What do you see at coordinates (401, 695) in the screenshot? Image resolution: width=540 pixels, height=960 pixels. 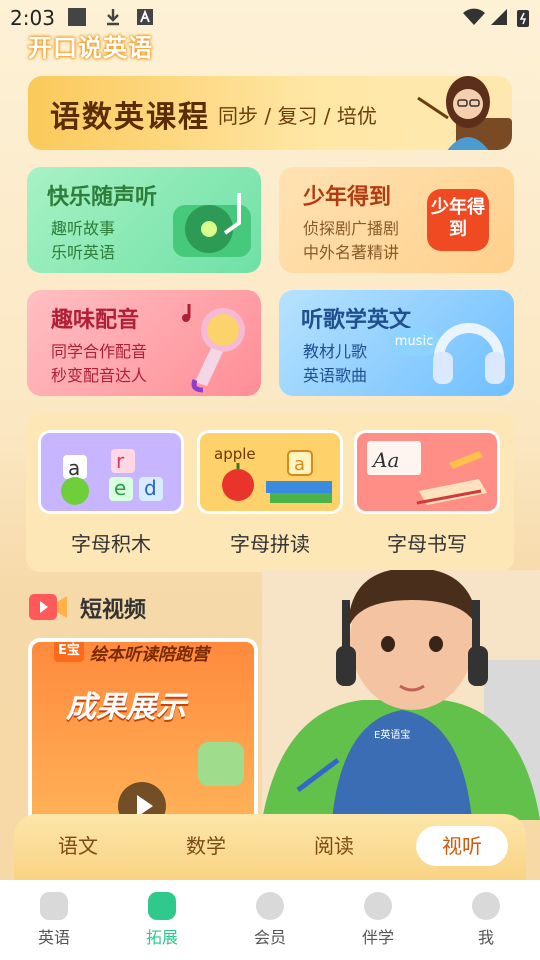 I see `boy-studying-illustration: E英语宝` at bounding box center [401, 695].